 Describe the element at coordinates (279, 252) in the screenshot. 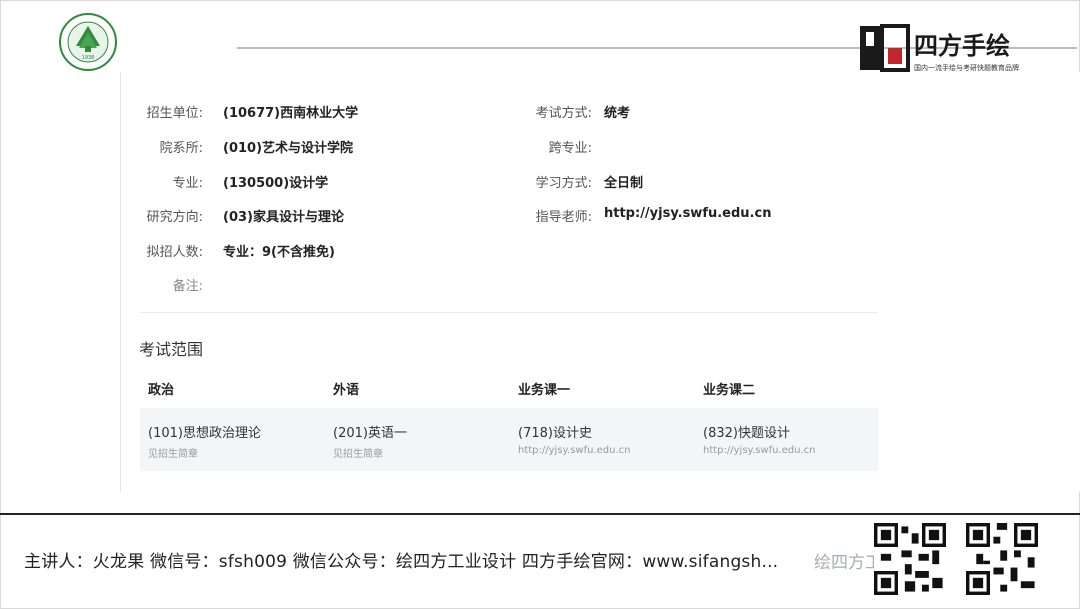

I see `info-value: 专业：9(不含推免)` at that location.